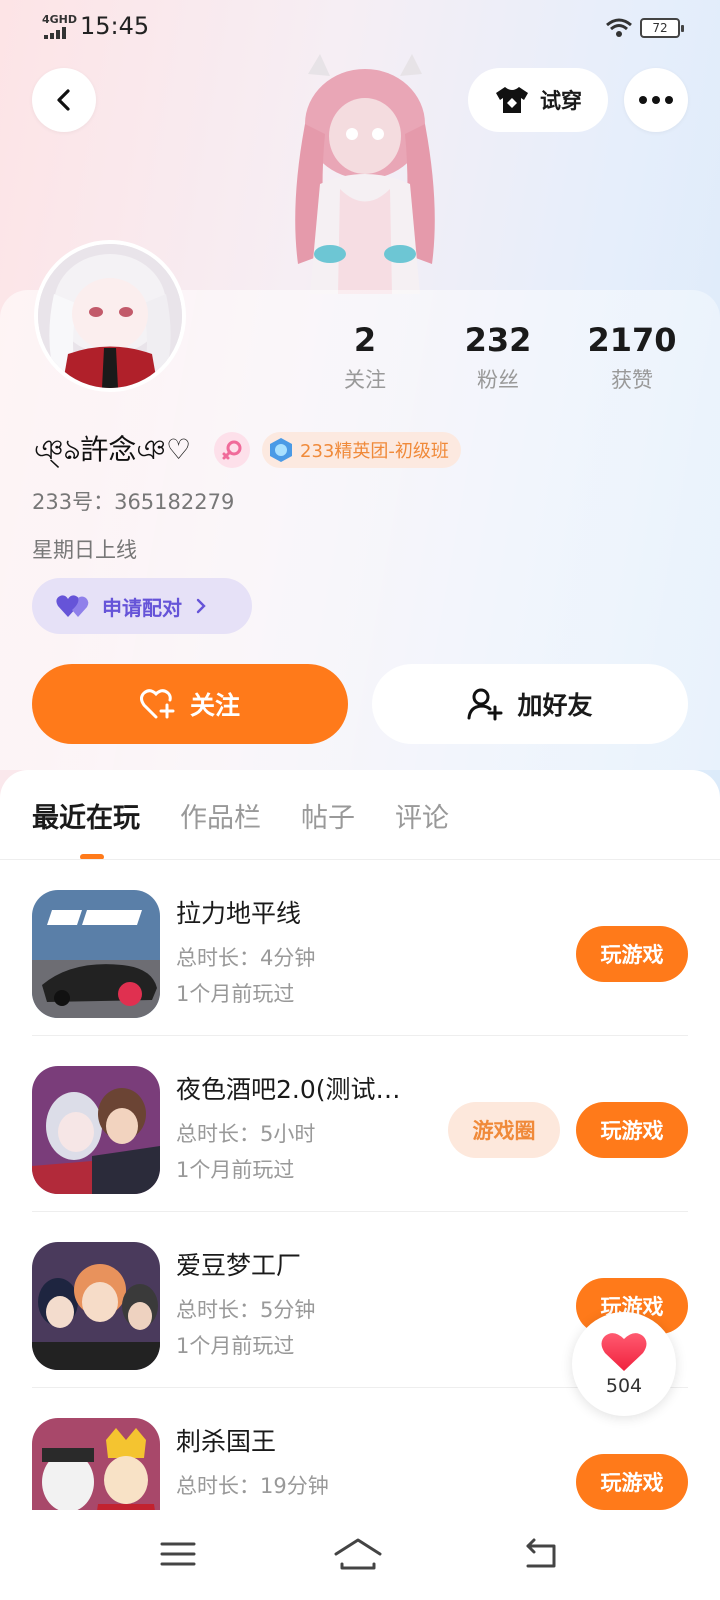 This screenshot has height=1600, width=720. I want to click on stat-value: 2, so click(365, 340).